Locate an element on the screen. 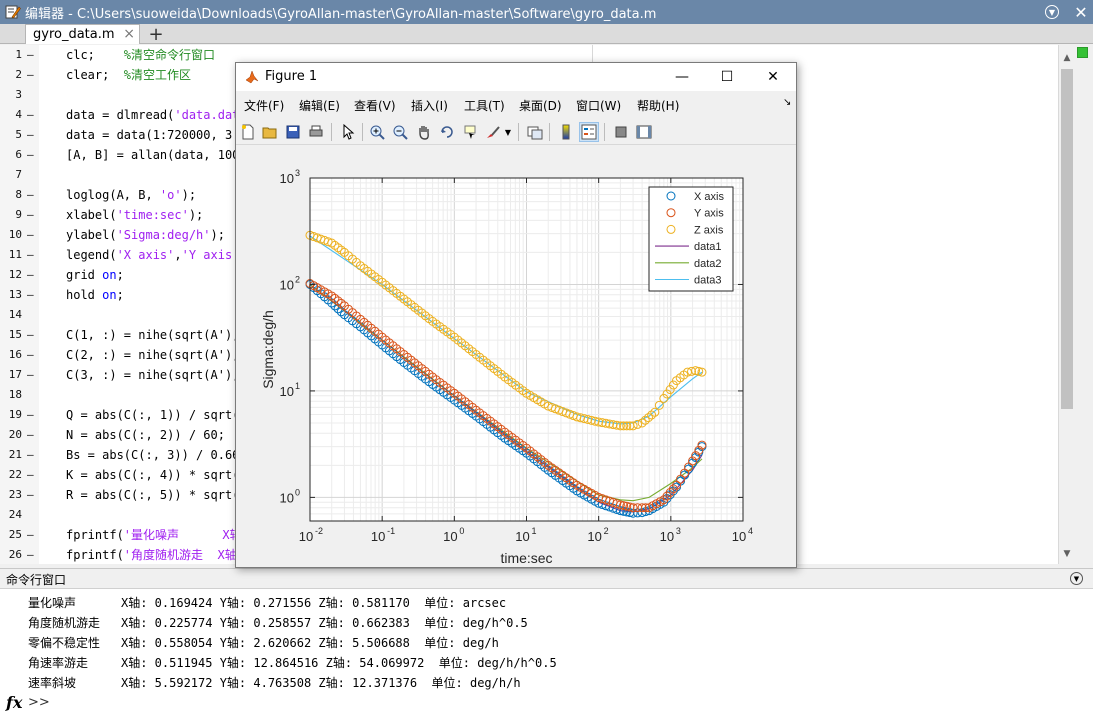  scroll-down-icon: ▼ is located at coordinates (1067, 554).